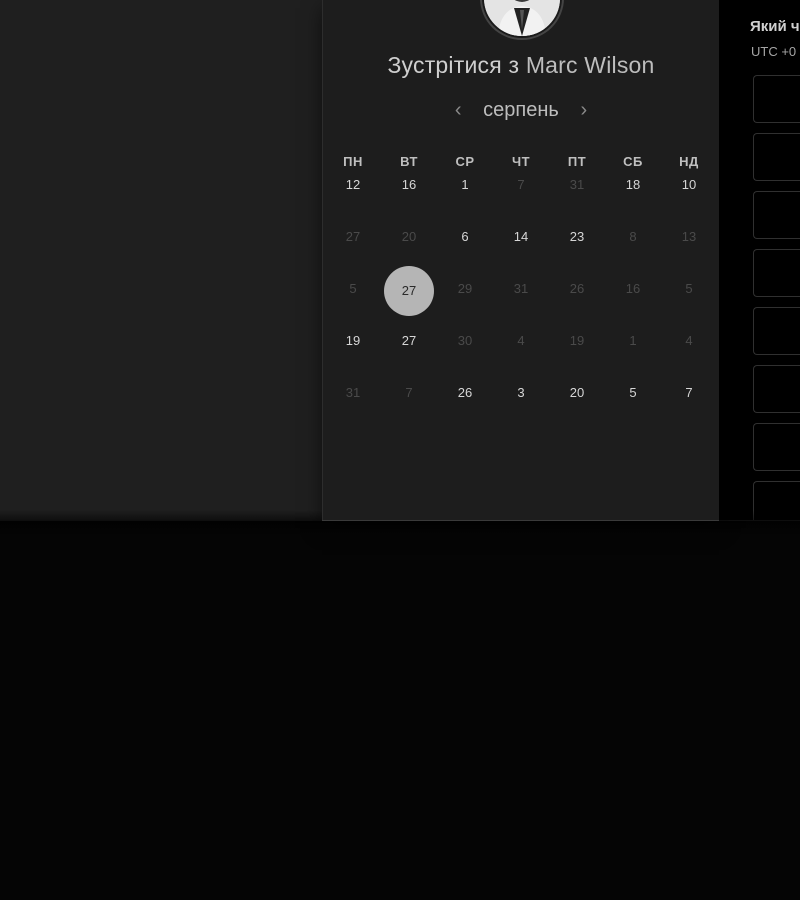 This screenshot has height=900, width=800. I want to click on day-cell: 8, so click(633, 252).